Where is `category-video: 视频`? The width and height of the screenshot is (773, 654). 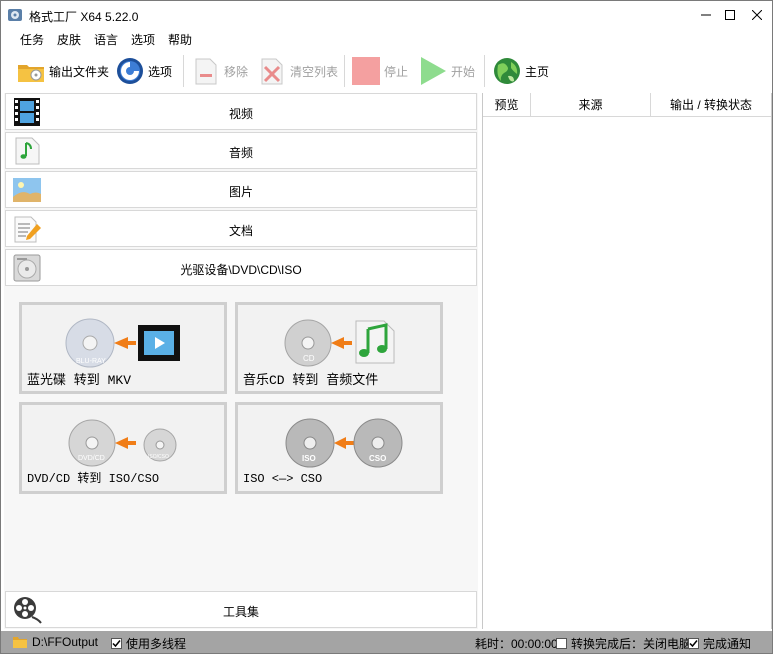 category-video: 视频 is located at coordinates (241, 111).